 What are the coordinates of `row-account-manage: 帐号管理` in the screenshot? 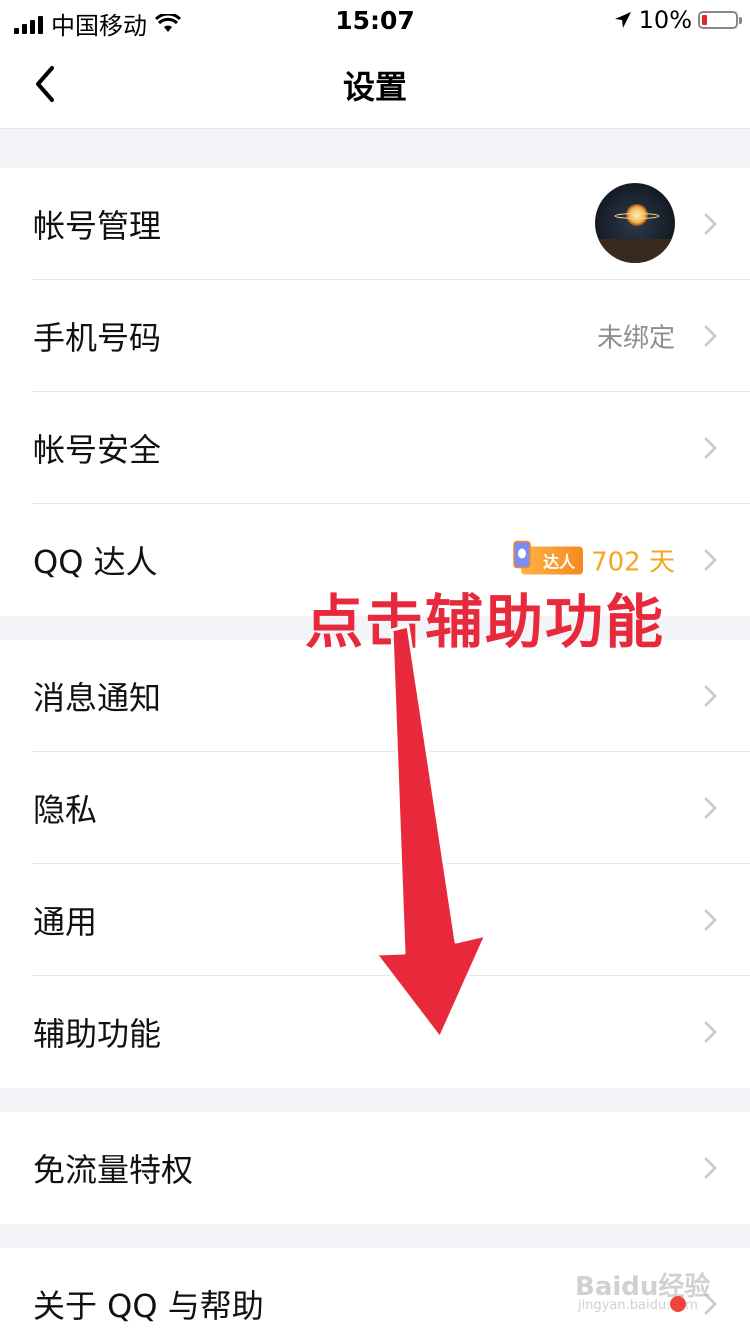 It's located at (375, 224).